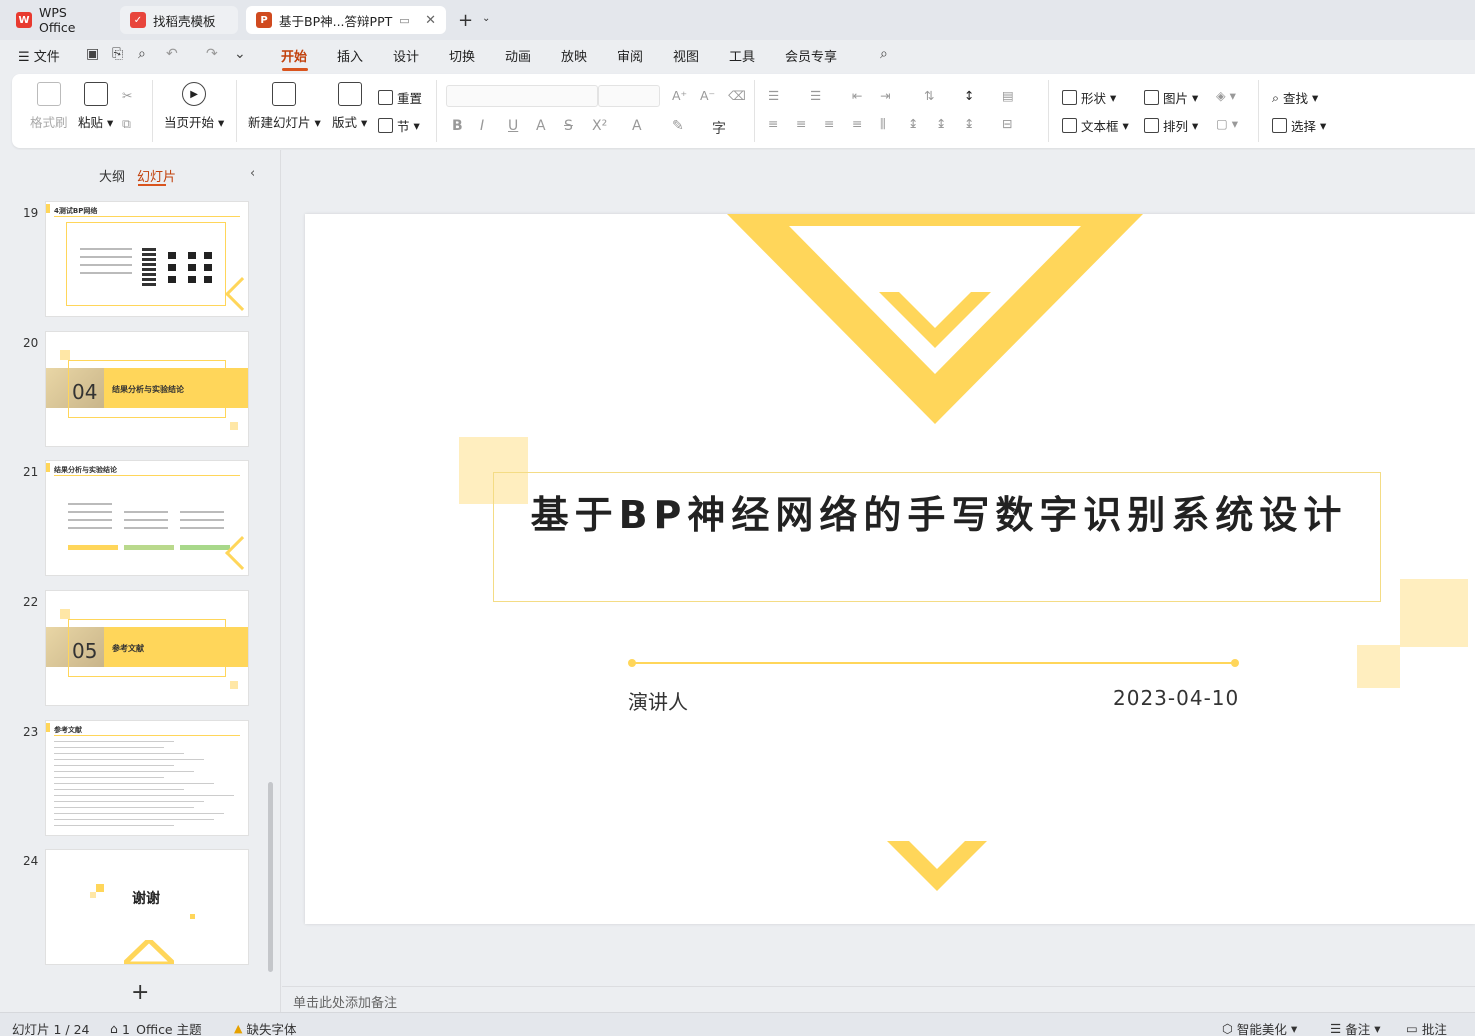 The width and height of the screenshot is (1475, 1036). What do you see at coordinates (147, 259) in the screenshot?
I see `slide-thumbnail-19: 4测试BP网络` at bounding box center [147, 259].